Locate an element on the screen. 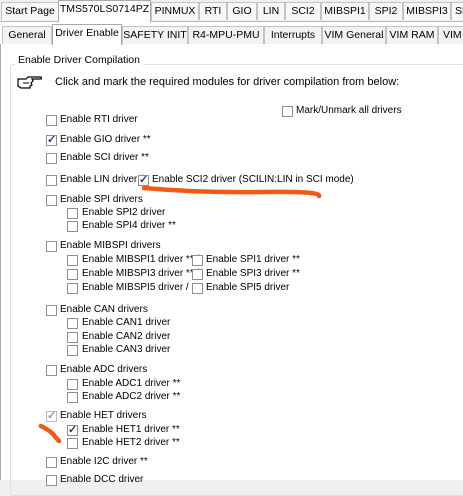  gio-checkbox is located at coordinates (51, 139).